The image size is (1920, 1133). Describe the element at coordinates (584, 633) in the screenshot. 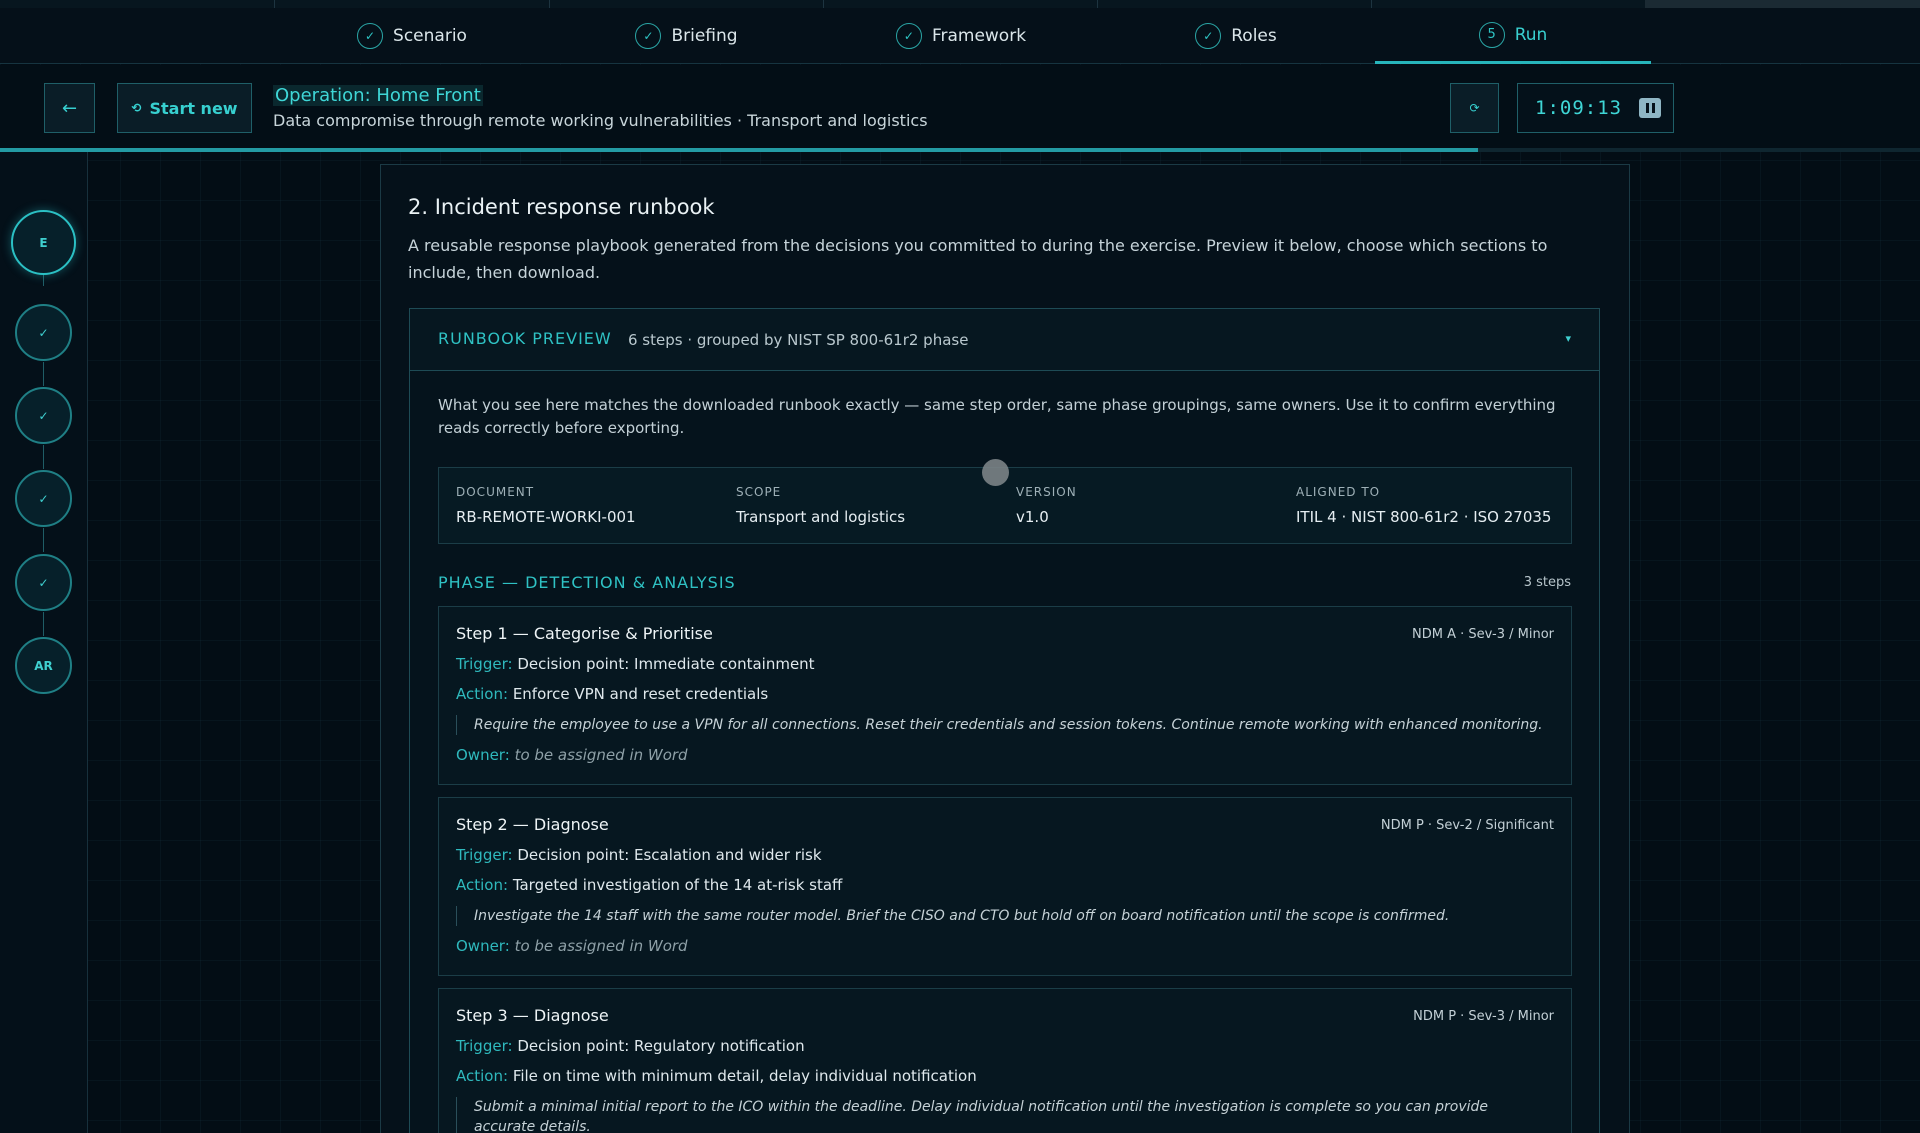

I see `step-title: Step 1 — Categorise & Prioritise` at that location.